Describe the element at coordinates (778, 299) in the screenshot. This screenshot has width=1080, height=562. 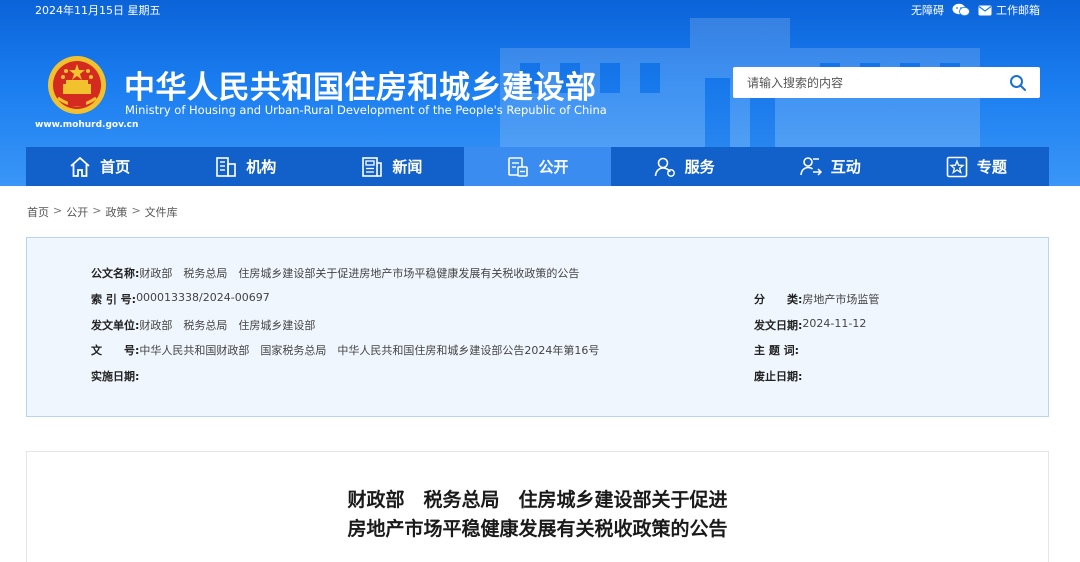
I see `category-label: 分 类:` at that location.